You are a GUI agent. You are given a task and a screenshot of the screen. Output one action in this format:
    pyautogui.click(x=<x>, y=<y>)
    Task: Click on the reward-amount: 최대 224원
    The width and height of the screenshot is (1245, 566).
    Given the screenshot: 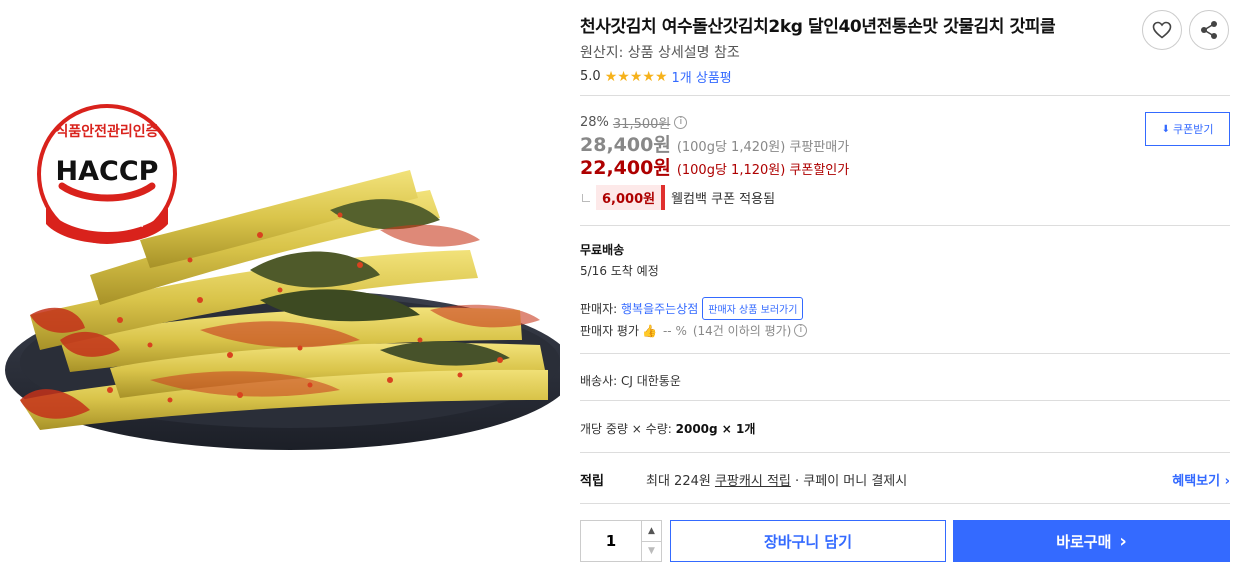 What is the action you would take?
    pyautogui.click(x=678, y=481)
    